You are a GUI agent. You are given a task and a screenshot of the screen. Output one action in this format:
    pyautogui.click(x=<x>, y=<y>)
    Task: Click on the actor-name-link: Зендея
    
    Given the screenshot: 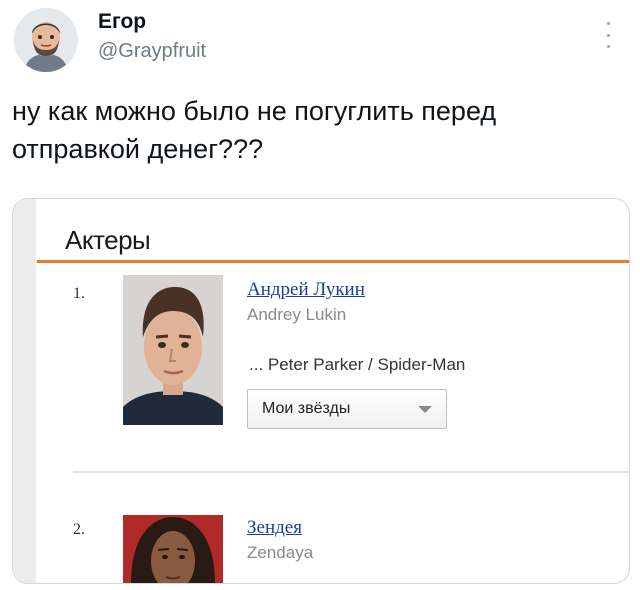 What is the action you would take?
    pyautogui.click(x=274, y=528)
    